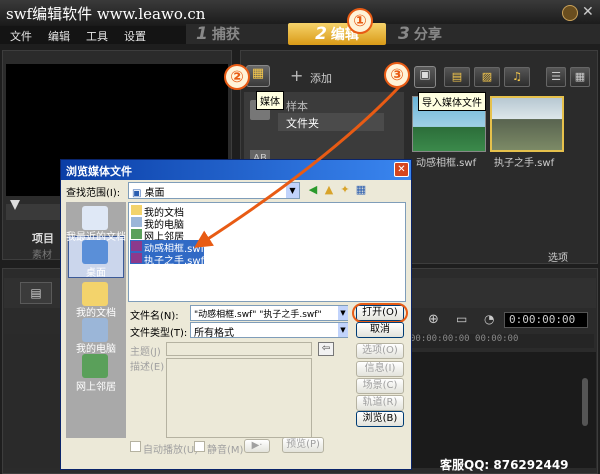  What do you see at coordinates (106, 14) in the screenshot?
I see `app-brand: swf编辑软件 www.leawo.cn` at bounding box center [106, 14].